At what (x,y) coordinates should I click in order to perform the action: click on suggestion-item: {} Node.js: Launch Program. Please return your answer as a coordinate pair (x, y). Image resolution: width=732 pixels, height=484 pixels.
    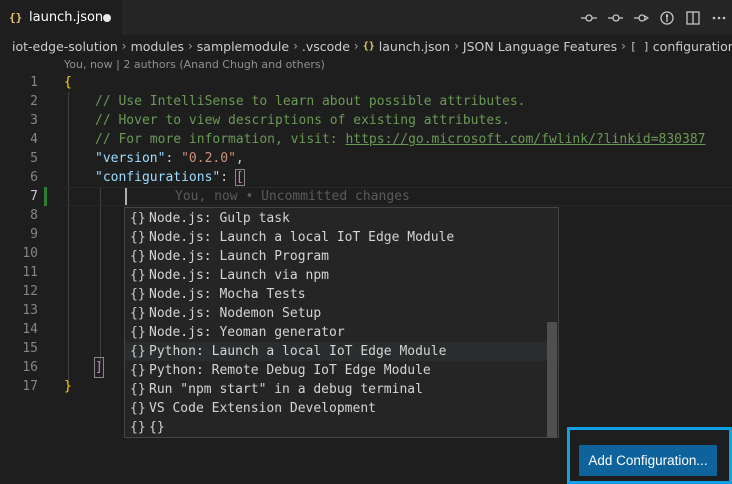
    Looking at the image, I should click on (341, 256).